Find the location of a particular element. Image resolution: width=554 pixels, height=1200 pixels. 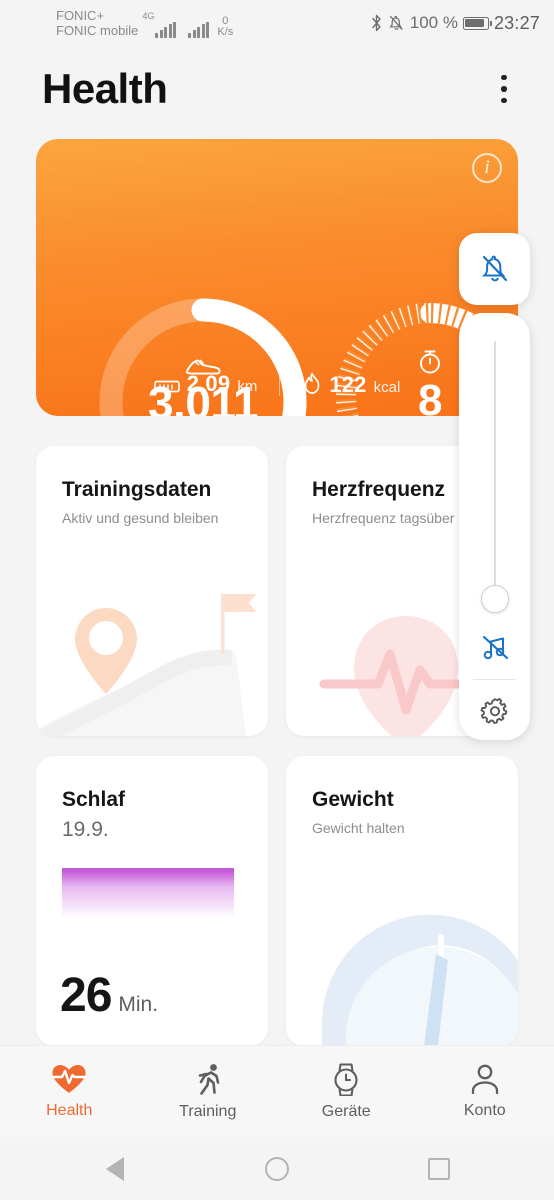

tab-label: Health is located at coordinates (69, 1110).